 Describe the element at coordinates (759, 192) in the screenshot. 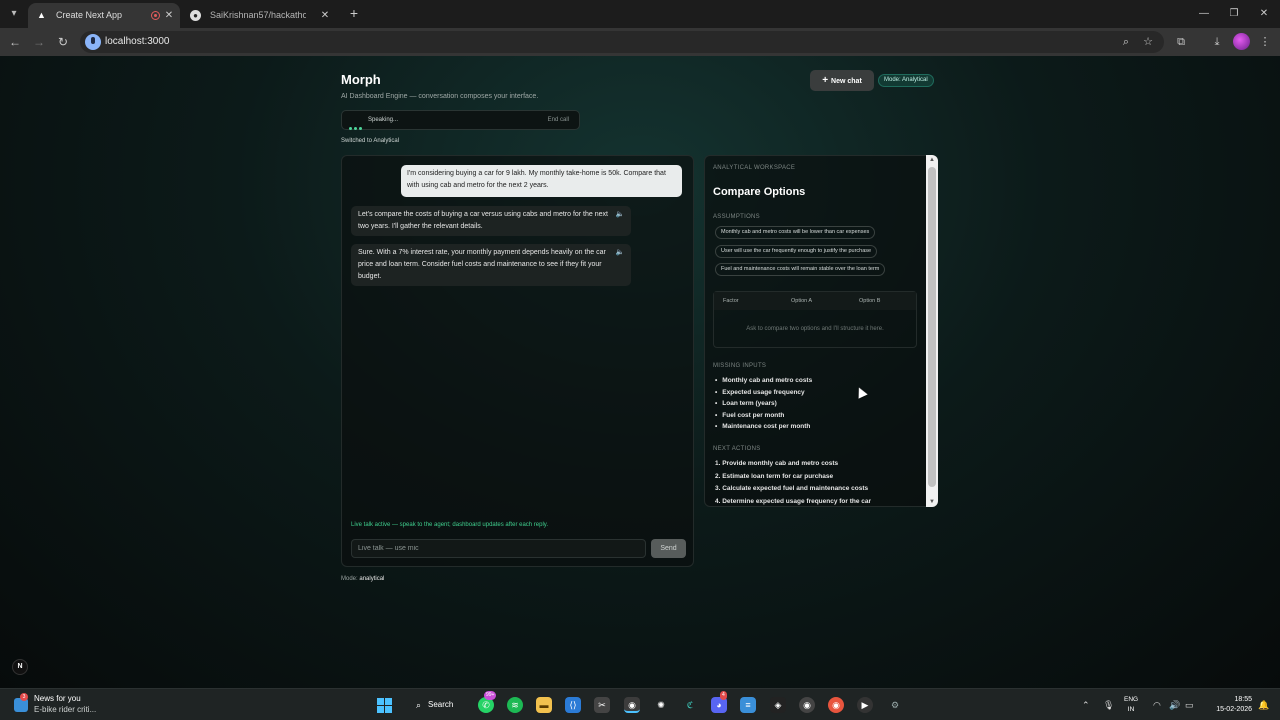

I see `workspace-title: Compare Options` at that location.